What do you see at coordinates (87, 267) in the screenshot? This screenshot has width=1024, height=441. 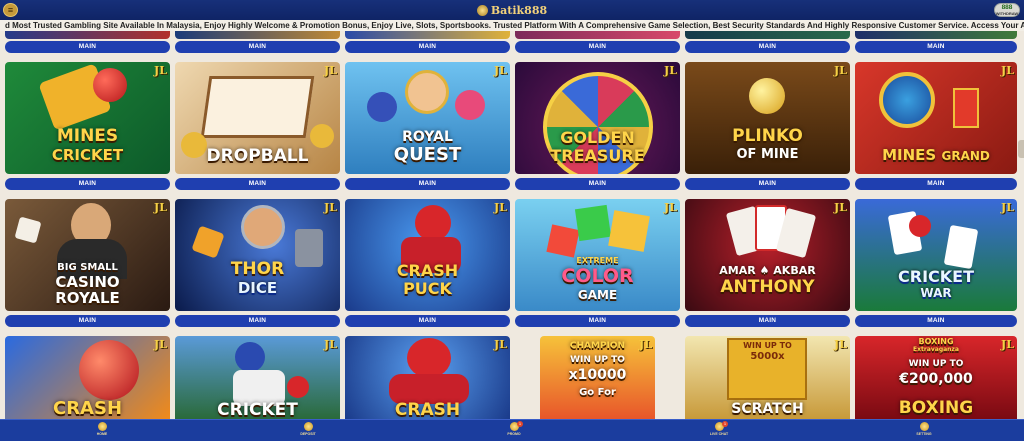 I see `game-title: BIG SMALL` at bounding box center [87, 267].